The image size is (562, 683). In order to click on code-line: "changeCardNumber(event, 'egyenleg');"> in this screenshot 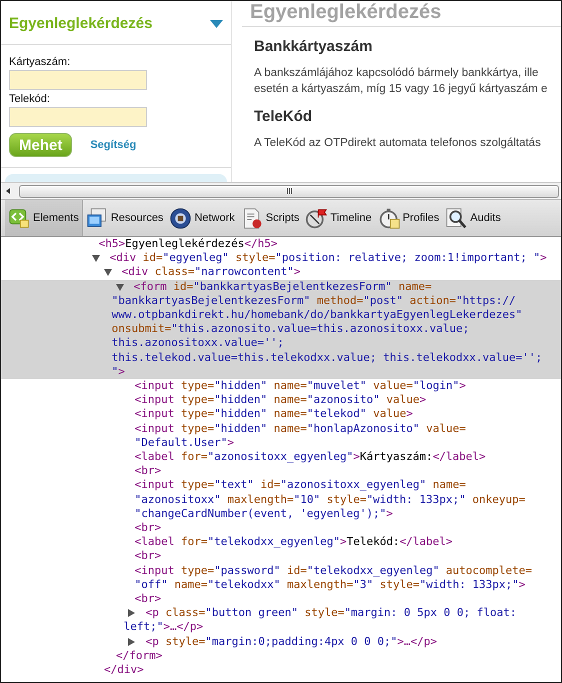, I will do `click(281, 514)`.